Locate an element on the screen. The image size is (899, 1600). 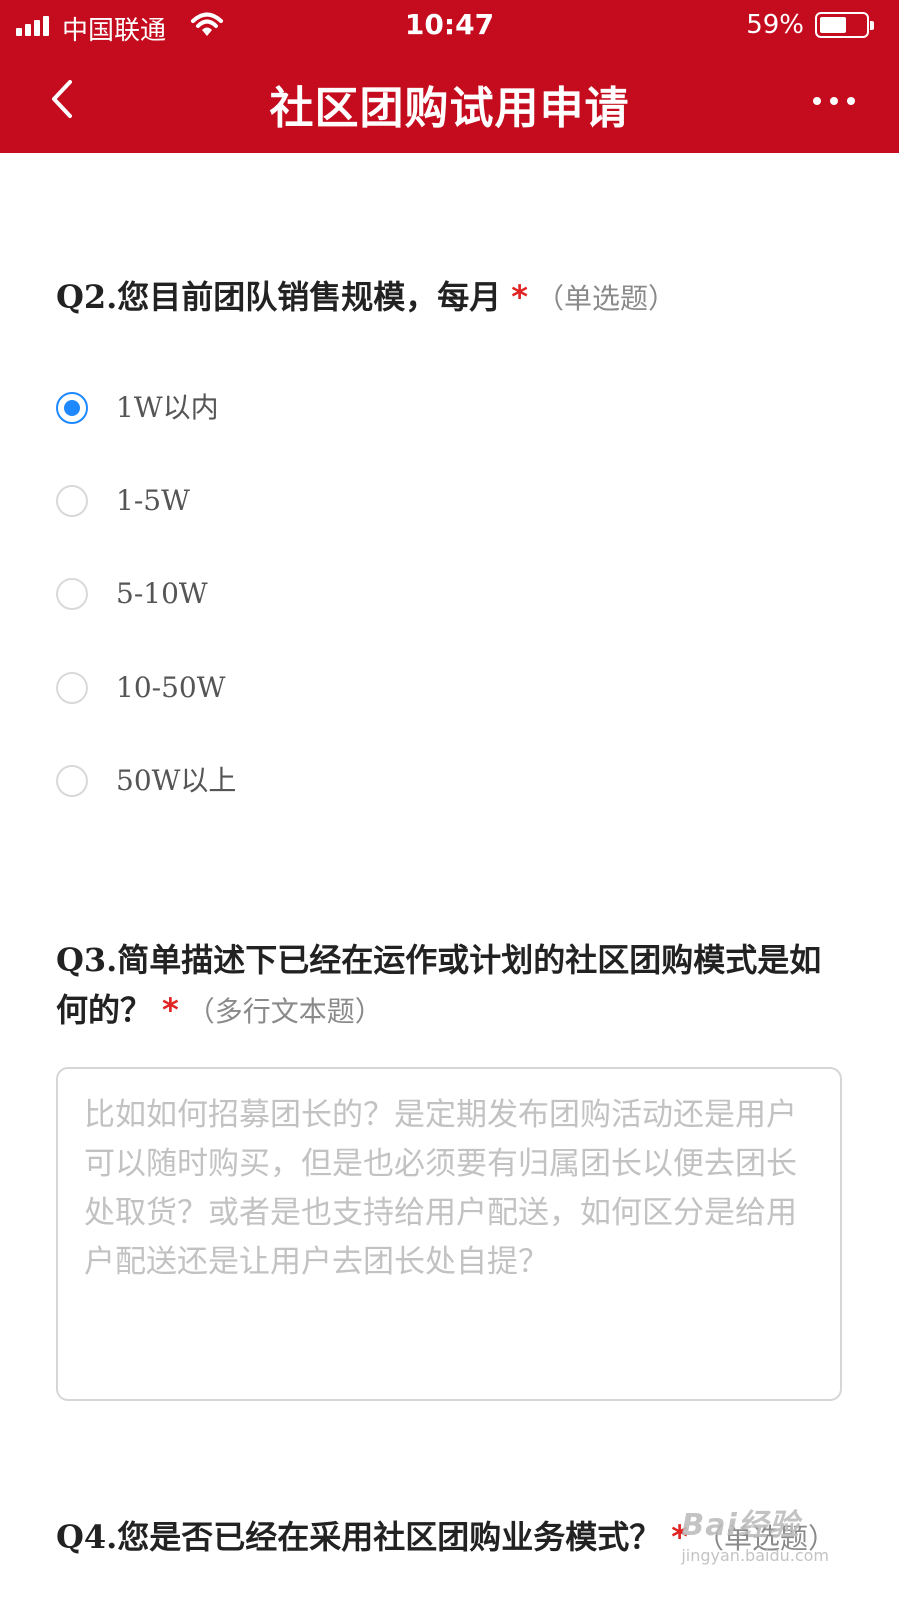
app-header: 中国联通 10:47 59% 社区团购试用申请 is located at coordinates (449, 76).